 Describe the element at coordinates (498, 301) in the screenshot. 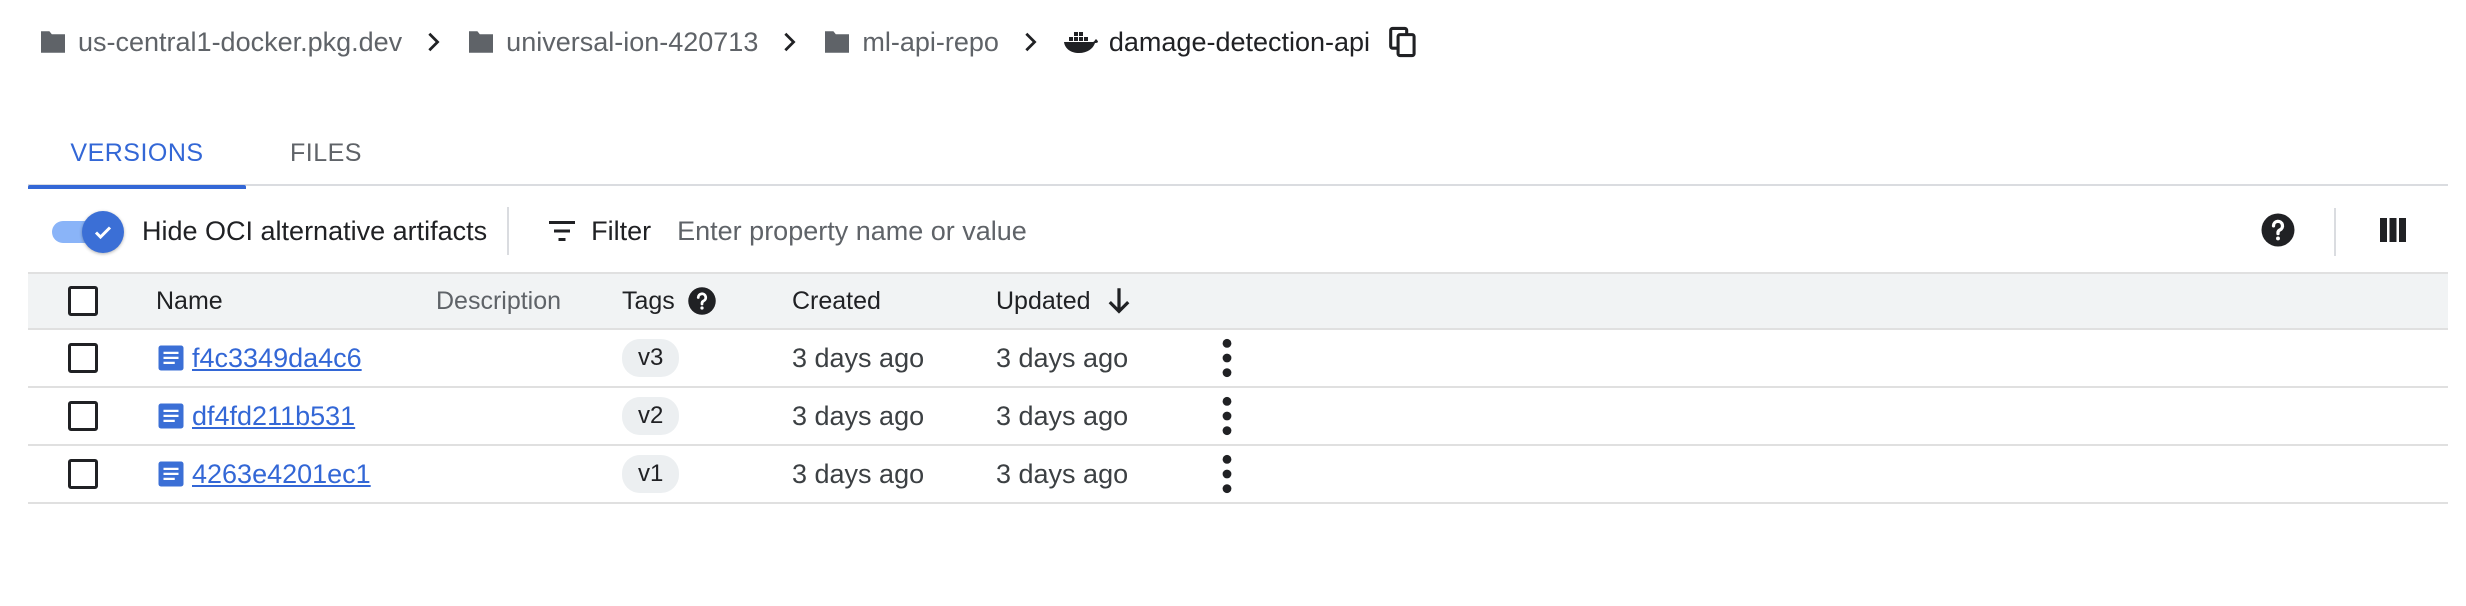

I see `column-header-description: Description` at that location.